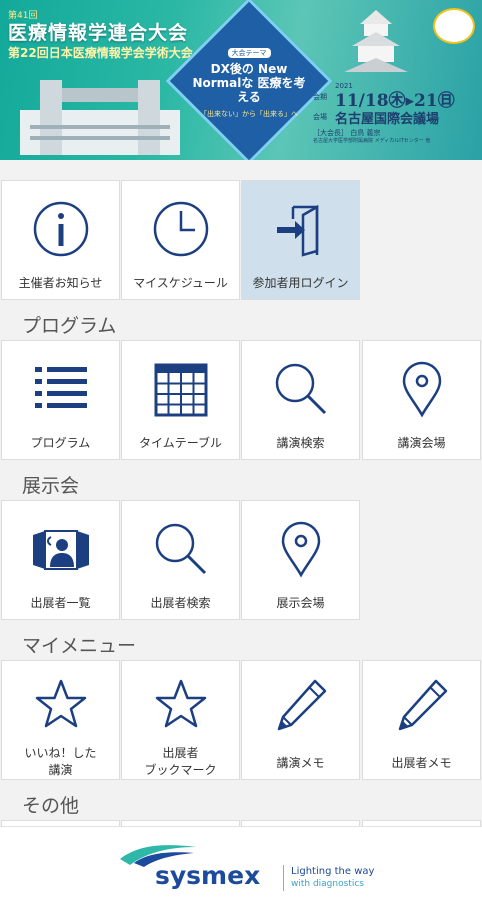 Image resolution: width=482 pixels, height=900 pixels. What do you see at coordinates (249, 83) in the screenshot?
I see `theme-main: DX後の New Normalな 医療を考える` at bounding box center [249, 83].